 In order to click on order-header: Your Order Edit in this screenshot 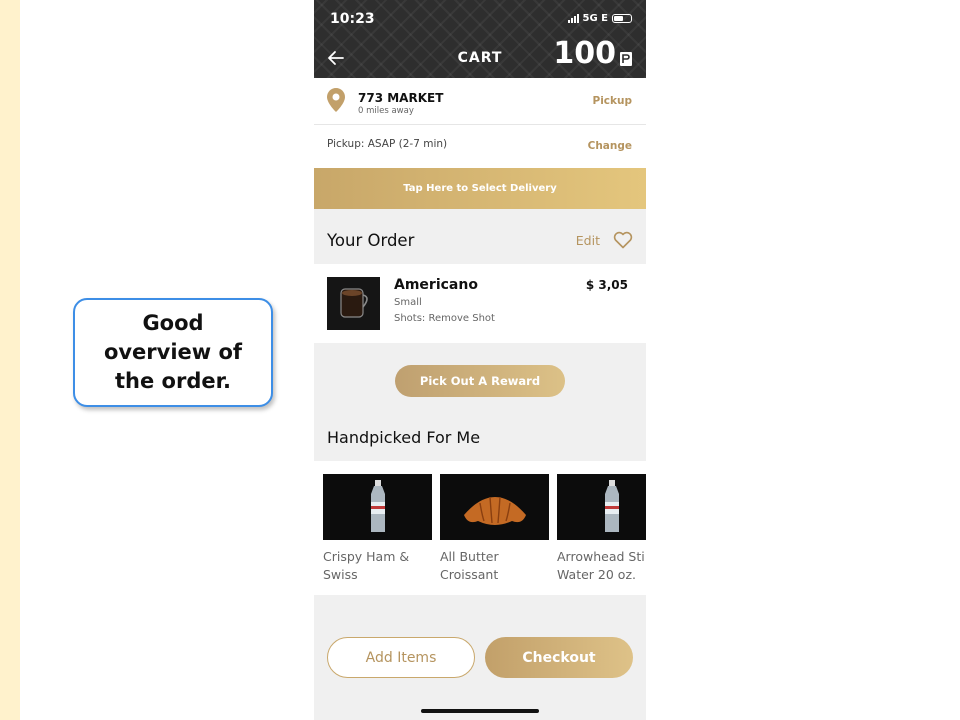, I will do `click(480, 236)`.